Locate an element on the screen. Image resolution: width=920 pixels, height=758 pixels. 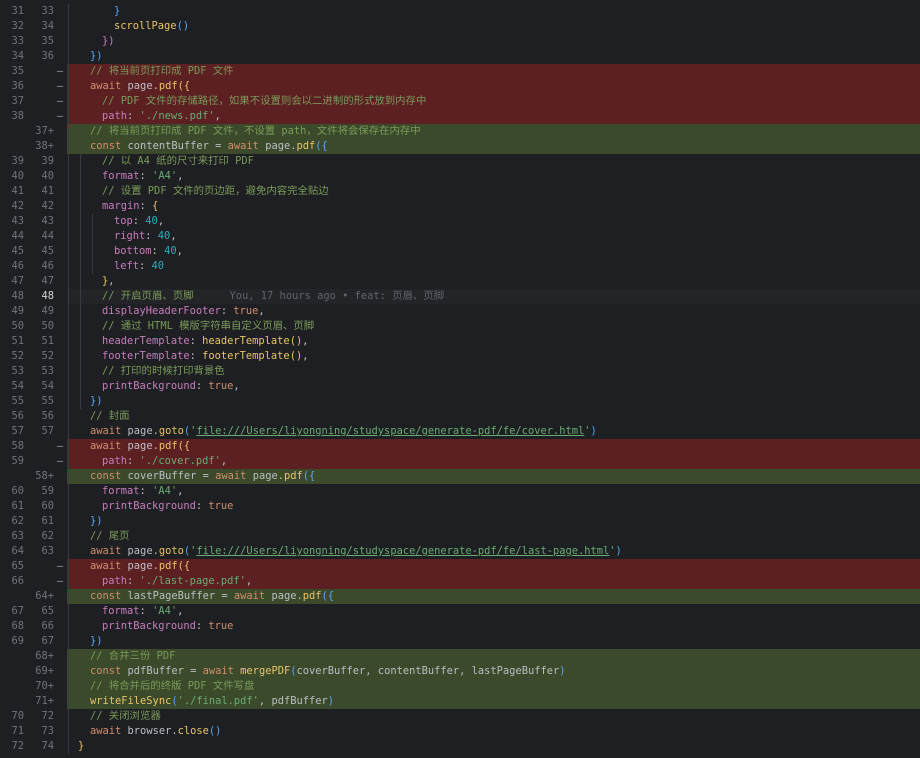
diff-line-ctx: 45 45 bottom: 40, is located at coordinates (460, 251).